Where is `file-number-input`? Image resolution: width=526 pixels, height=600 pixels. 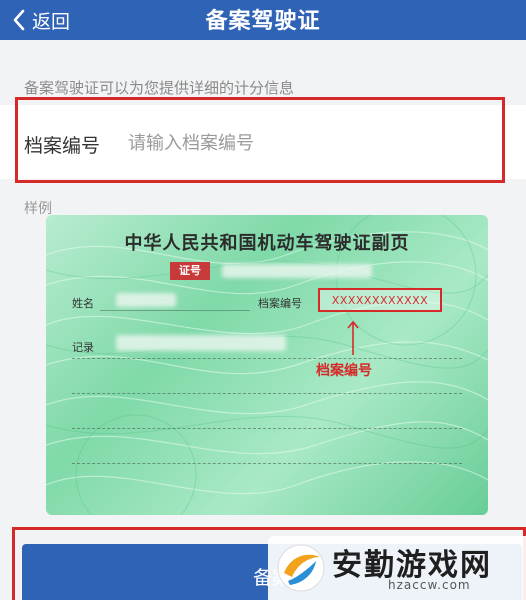 file-number-input is located at coordinates (308, 143).